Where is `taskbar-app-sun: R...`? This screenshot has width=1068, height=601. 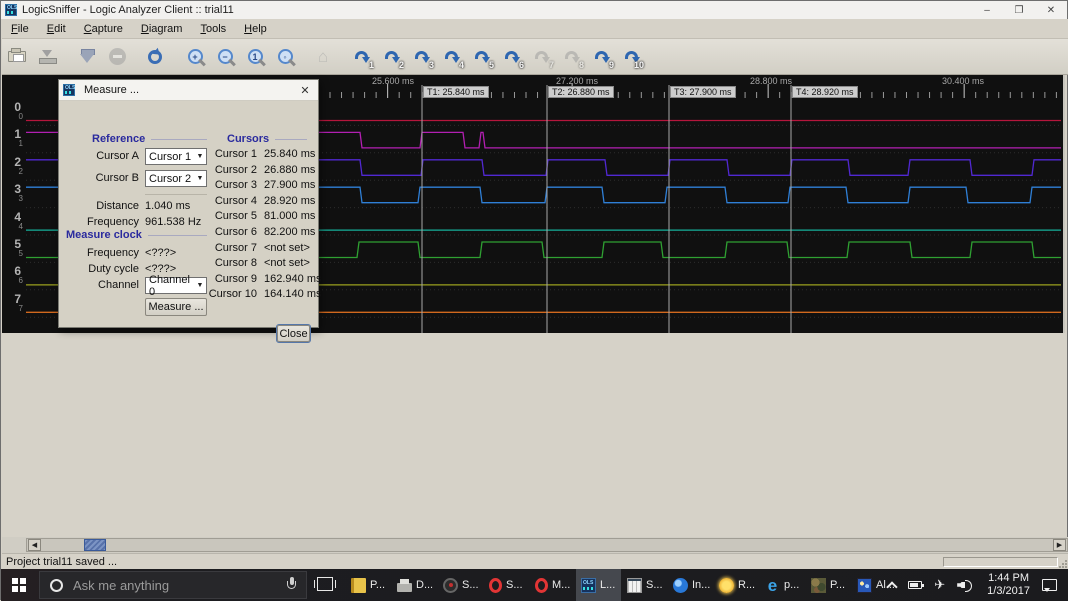
taskbar-app-sun: R... is located at coordinates (736, 585).